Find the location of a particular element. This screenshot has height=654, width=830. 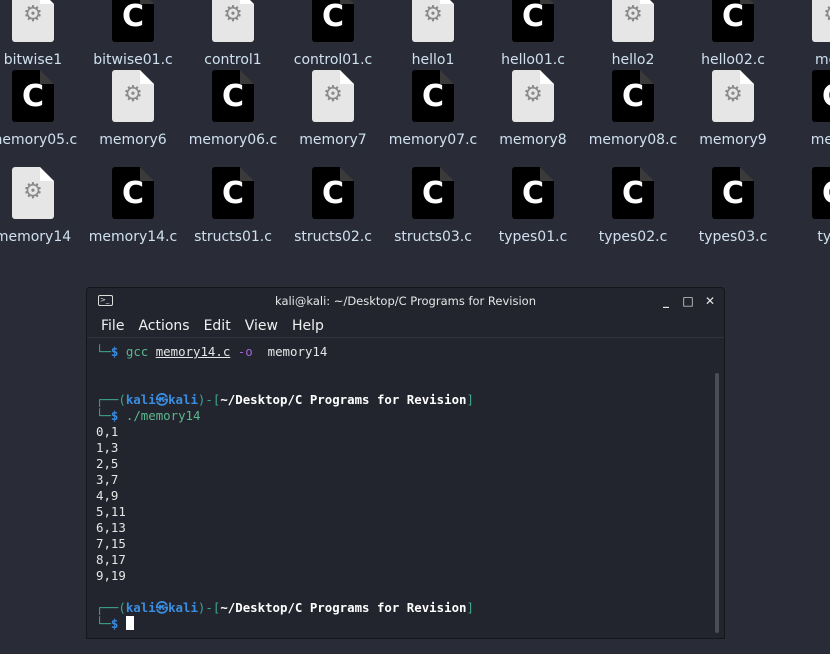

terminal-icon: >_ is located at coordinates (105, 300).